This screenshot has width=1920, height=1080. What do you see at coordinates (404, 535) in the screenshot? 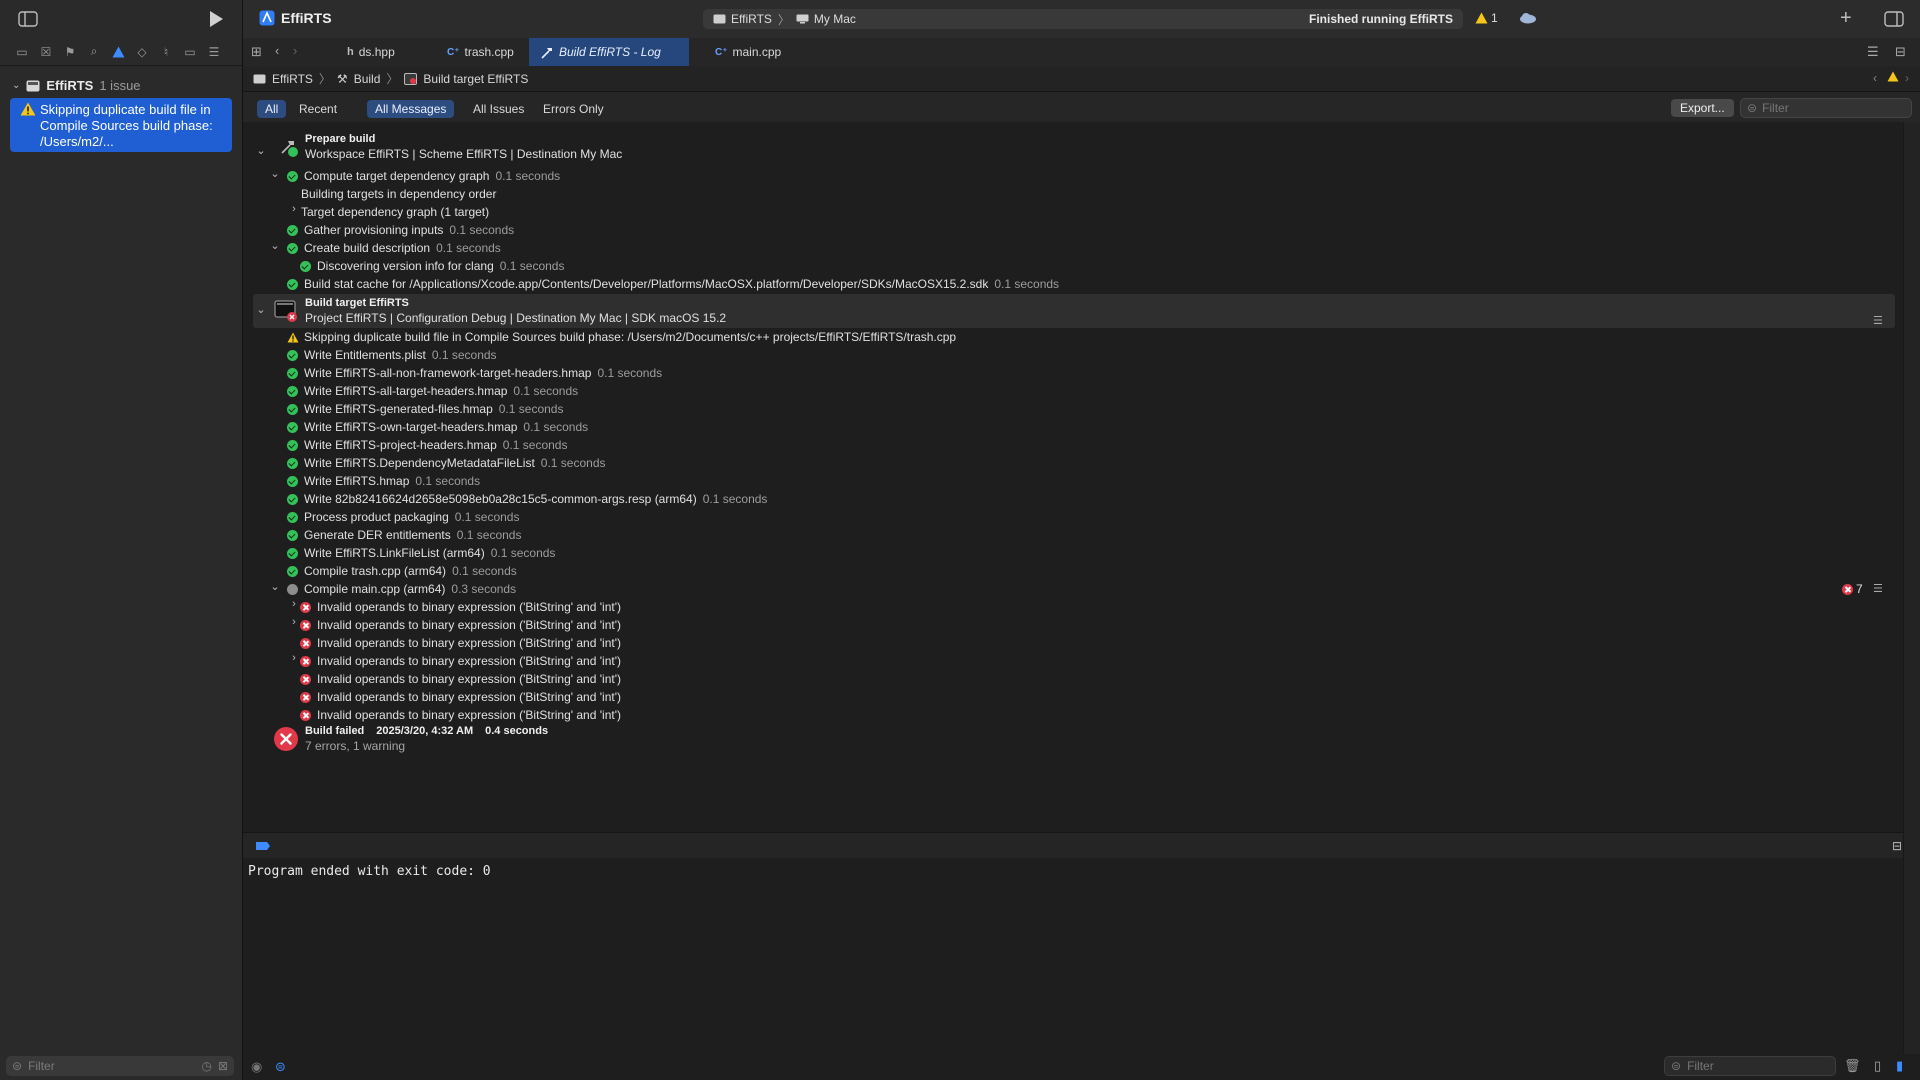
I see `log-row: Generate DER entitlements 0.1 seconds` at bounding box center [404, 535].